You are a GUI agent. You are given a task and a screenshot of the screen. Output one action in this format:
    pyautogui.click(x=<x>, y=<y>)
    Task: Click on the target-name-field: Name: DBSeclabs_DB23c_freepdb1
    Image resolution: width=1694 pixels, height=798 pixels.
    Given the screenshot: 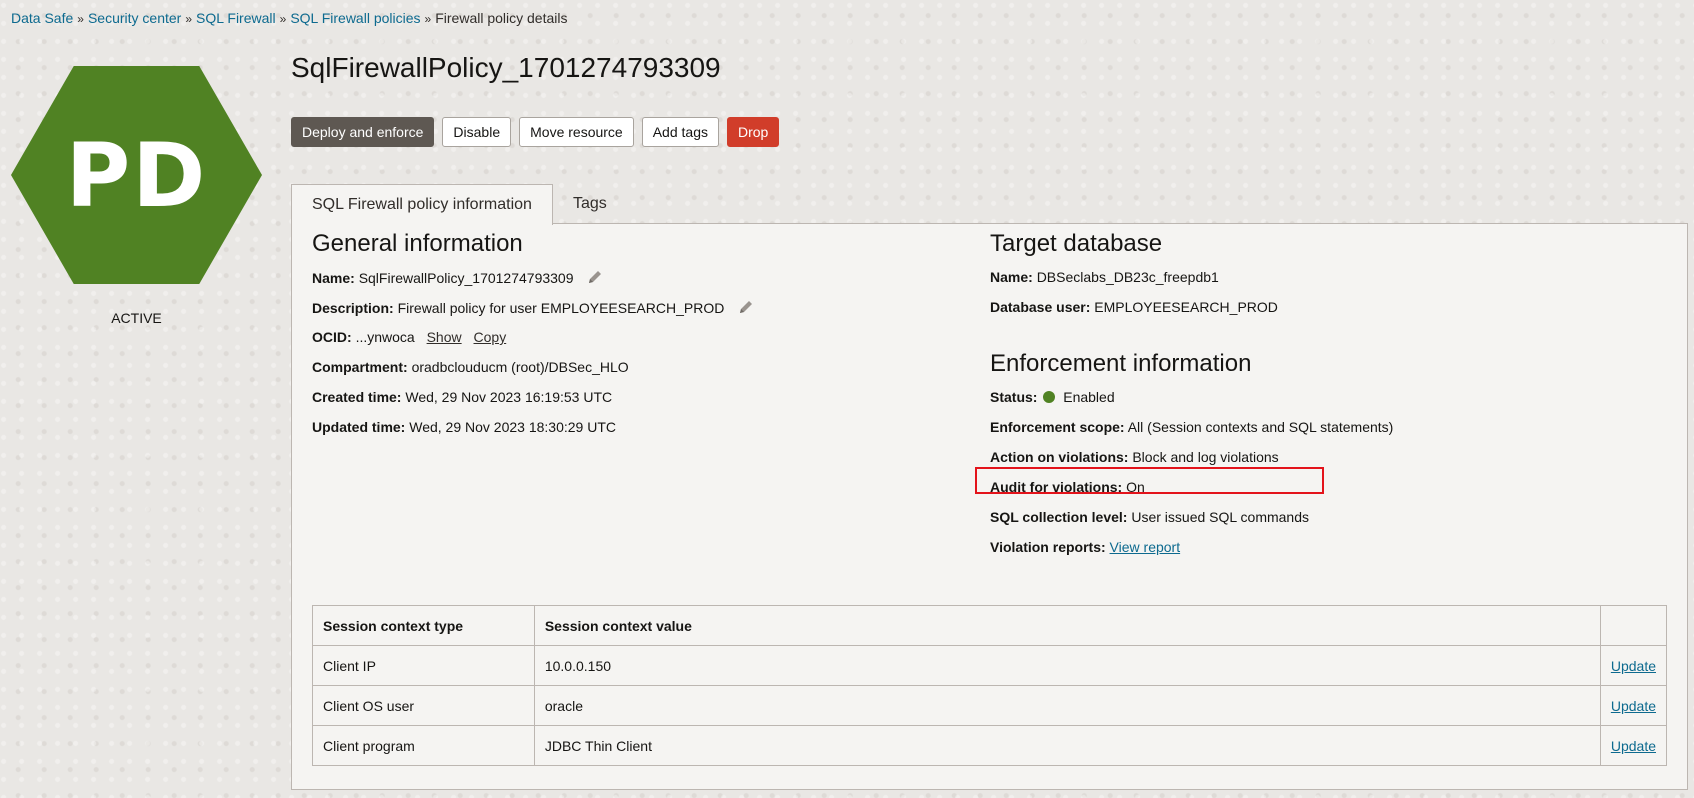 What is the action you would take?
    pyautogui.click(x=1104, y=277)
    